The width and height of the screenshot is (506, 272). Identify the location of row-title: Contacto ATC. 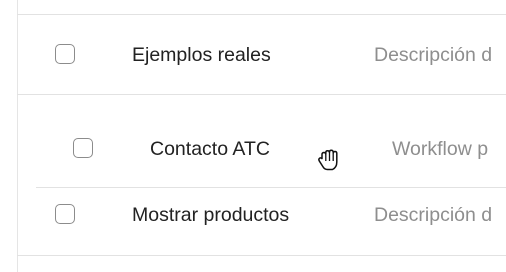
(210, 149).